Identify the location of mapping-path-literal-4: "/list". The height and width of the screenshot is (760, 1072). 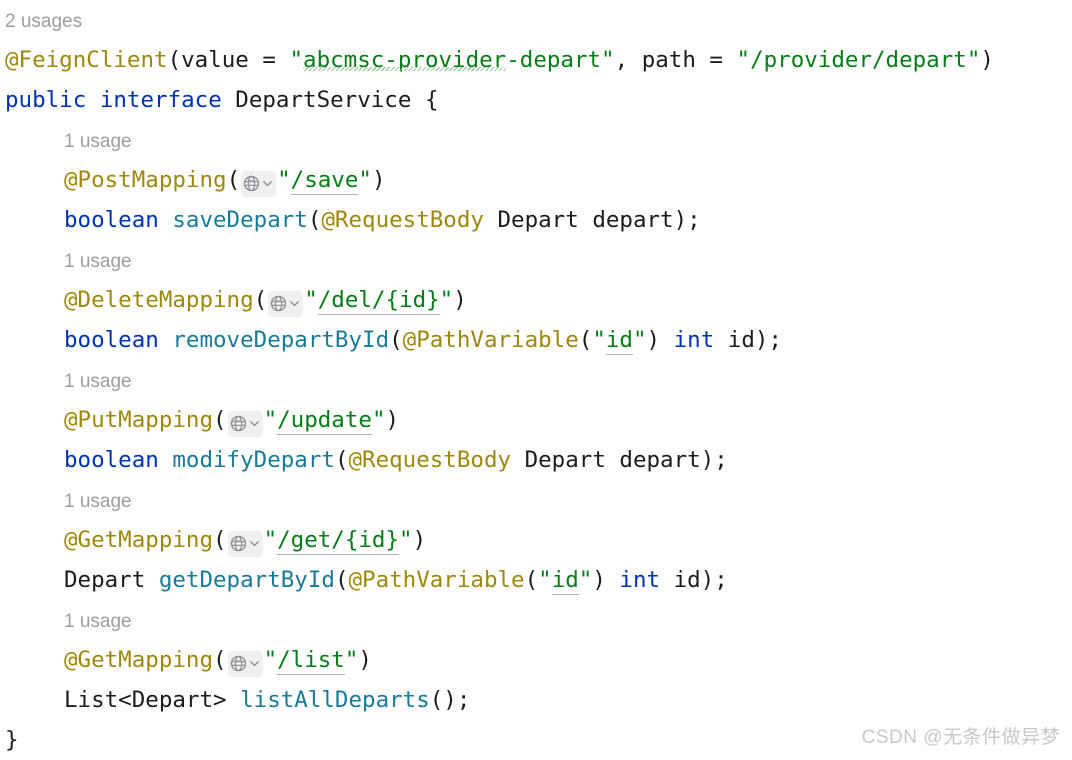
(311, 661).